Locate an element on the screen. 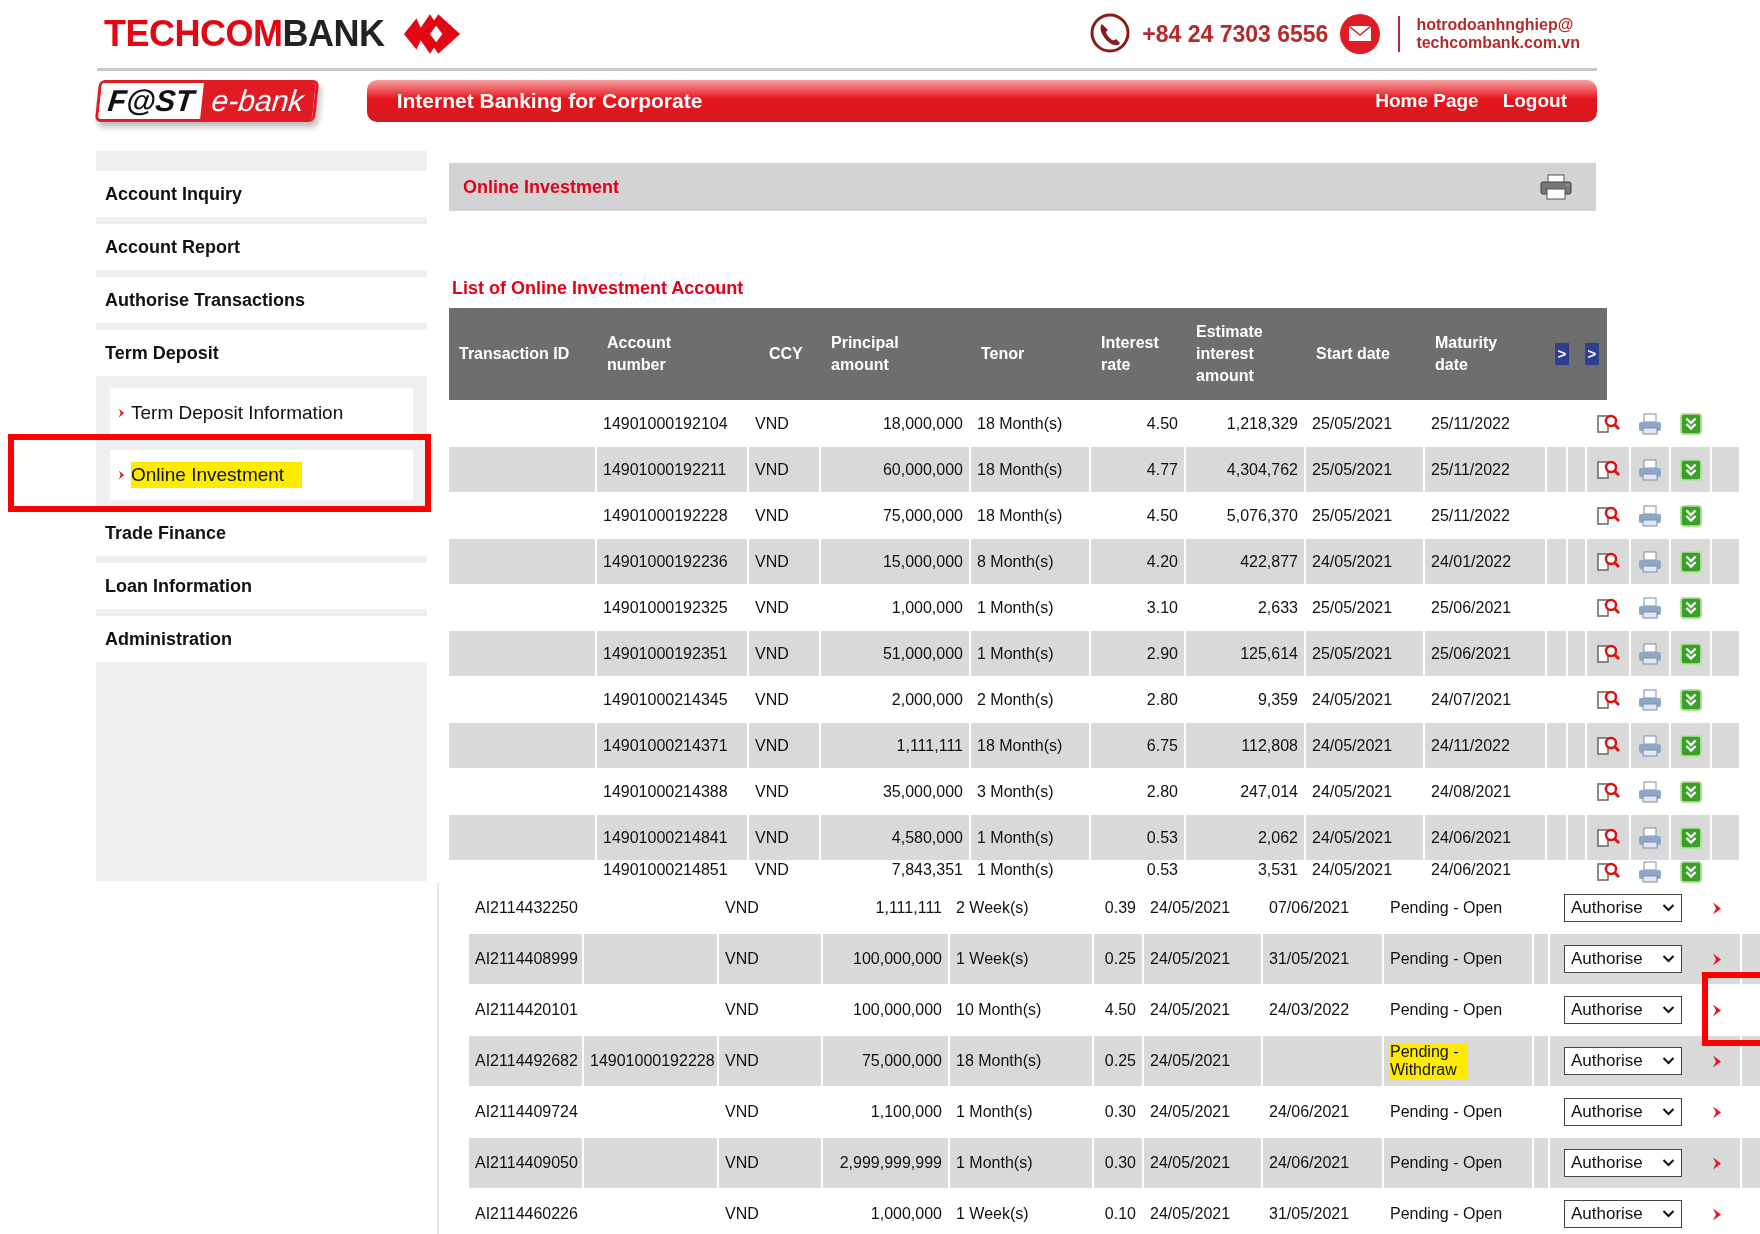  table-cell: 0.25 is located at coordinates (1119, 959).